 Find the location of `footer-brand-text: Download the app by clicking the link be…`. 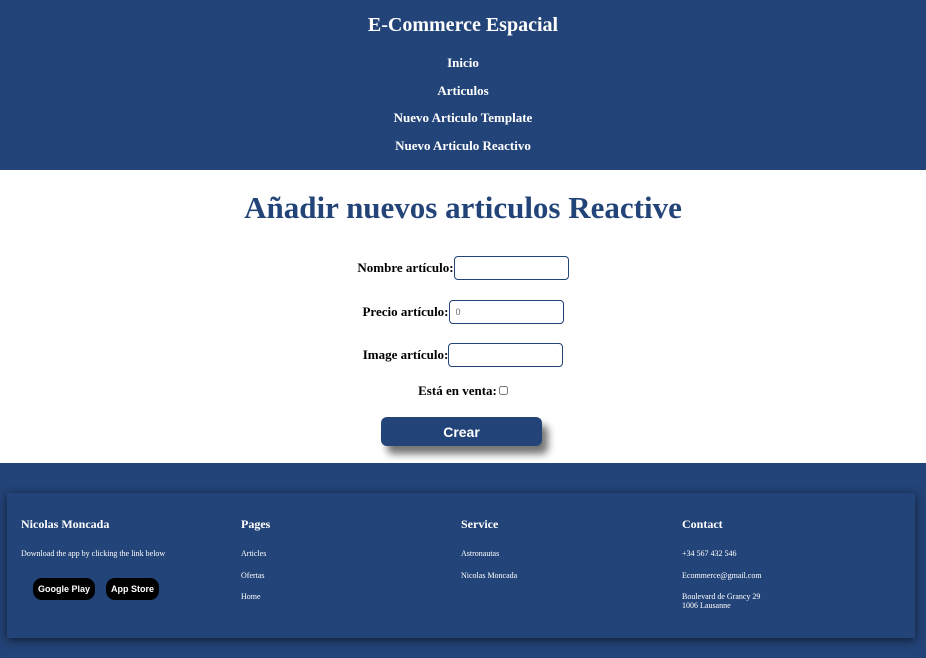

footer-brand-text: Download the app by clicking the link be… is located at coordinates (93, 553).